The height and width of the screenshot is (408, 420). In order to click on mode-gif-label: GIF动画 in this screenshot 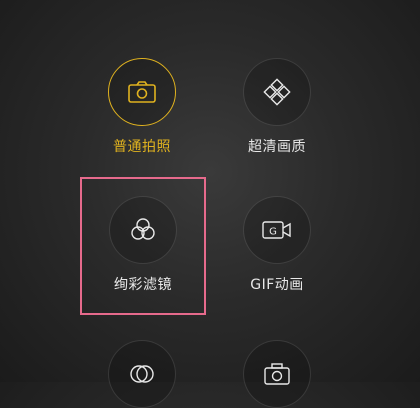, I will do `click(277, 285)`.